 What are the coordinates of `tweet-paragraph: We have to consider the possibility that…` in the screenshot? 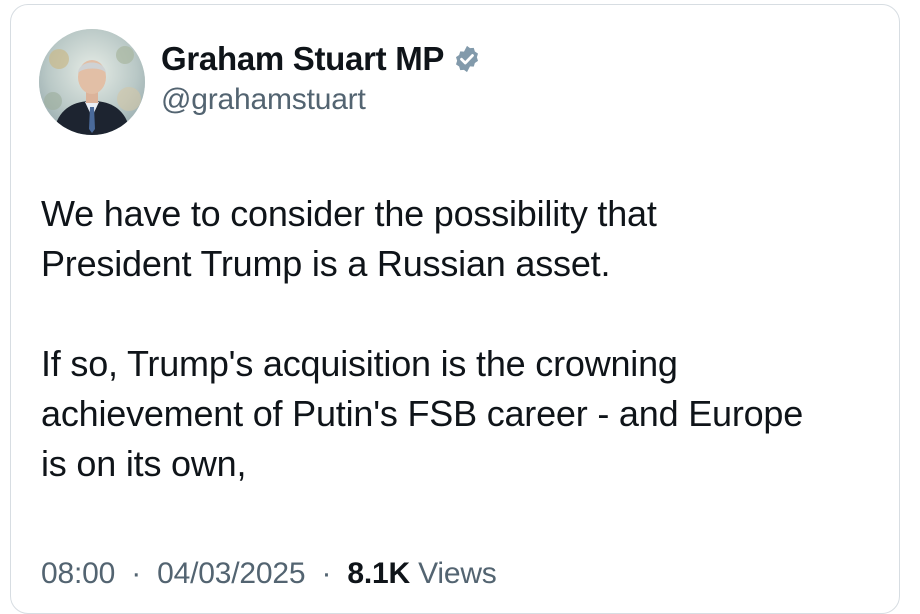 It's located at (349, 238).